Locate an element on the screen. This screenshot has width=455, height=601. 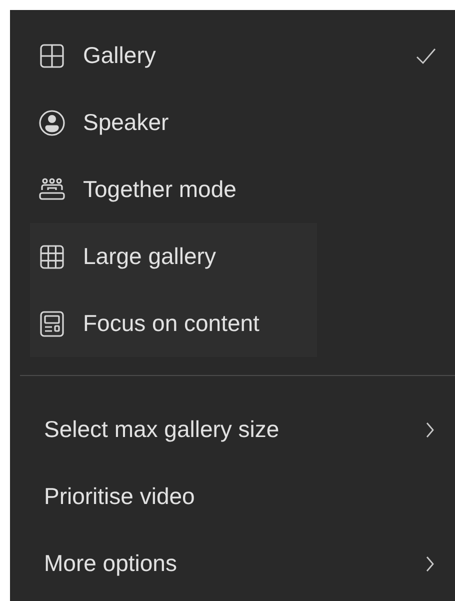
menu-item: Prioritise video is located at coordinates (232, 496).